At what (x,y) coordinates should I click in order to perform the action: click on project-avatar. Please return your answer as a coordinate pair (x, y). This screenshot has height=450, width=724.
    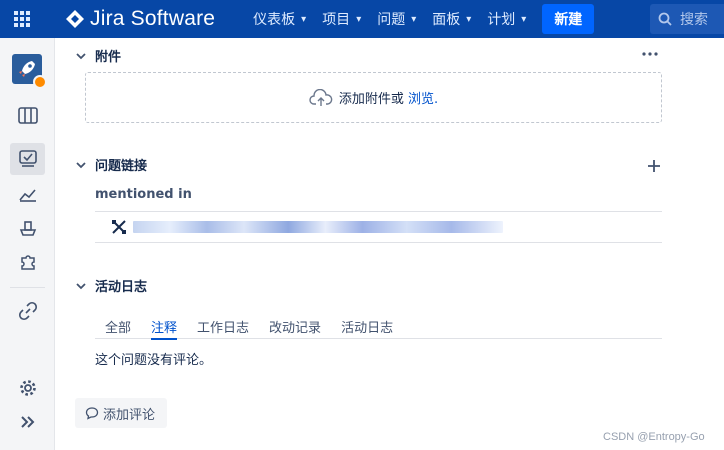
    Looking at the image, I should click on (29, 71).